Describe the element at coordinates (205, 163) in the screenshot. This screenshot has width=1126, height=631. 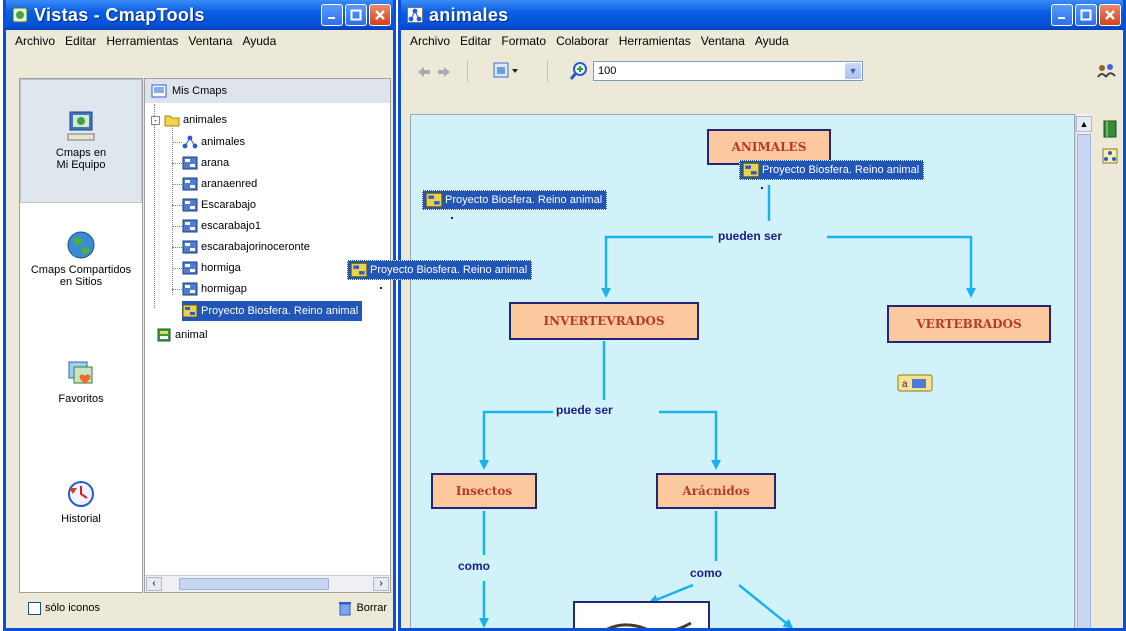
I see `tree-item: arana` at that location.